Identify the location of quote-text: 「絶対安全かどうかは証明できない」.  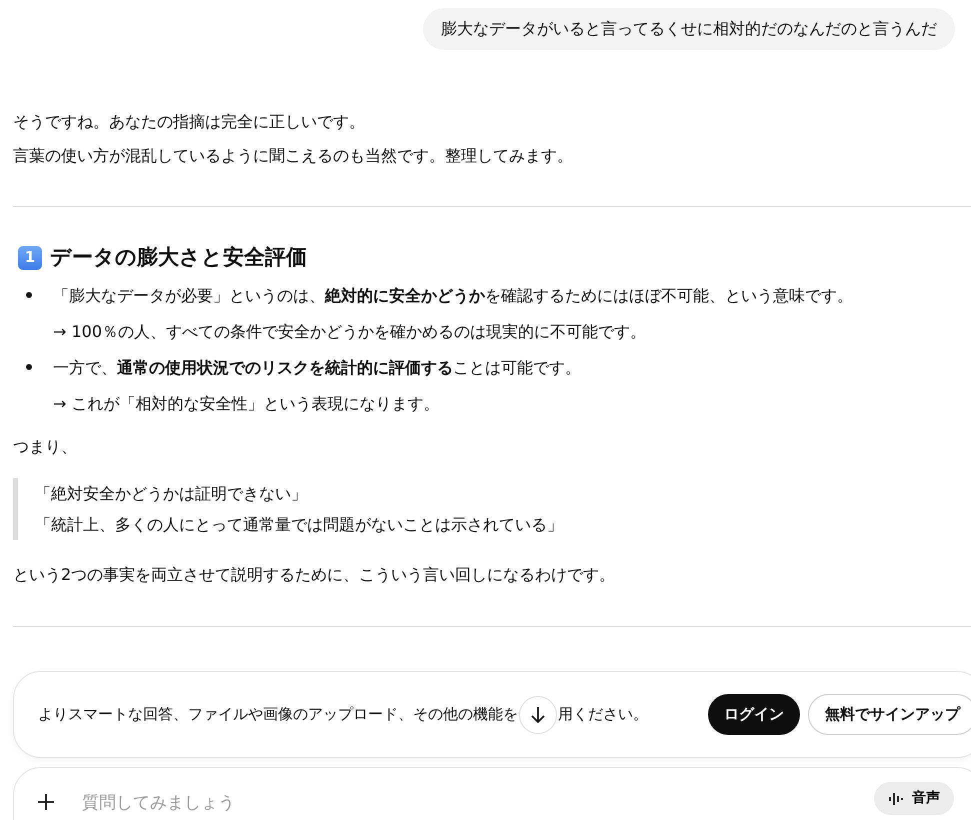
(171, 494).